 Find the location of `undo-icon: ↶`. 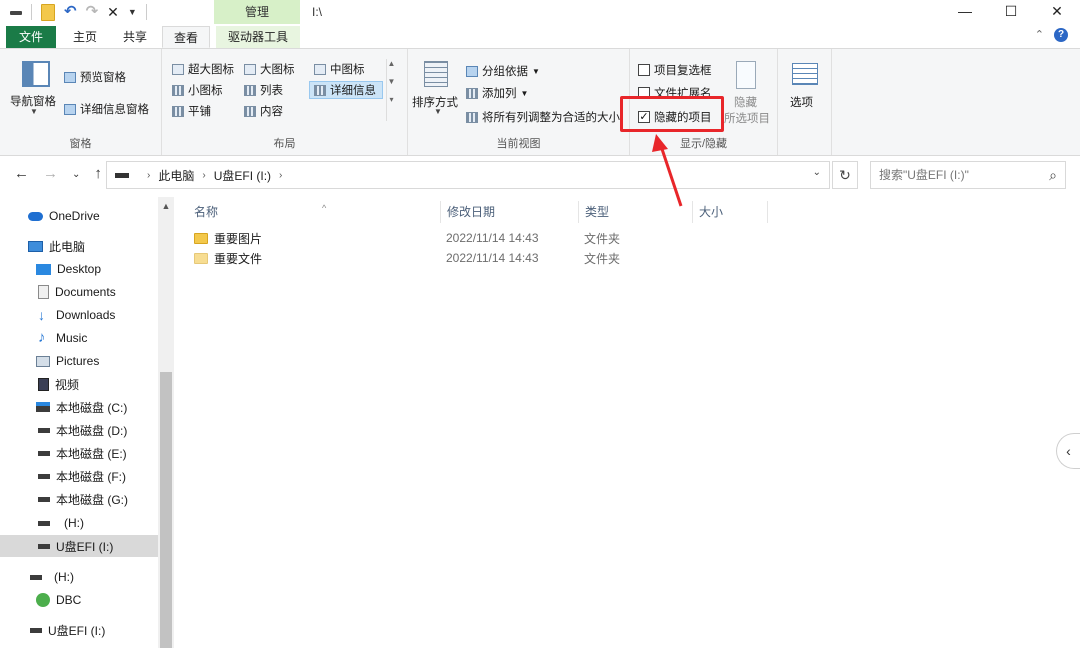

undo-icon: ↶ is located at coordinates (70, 12).